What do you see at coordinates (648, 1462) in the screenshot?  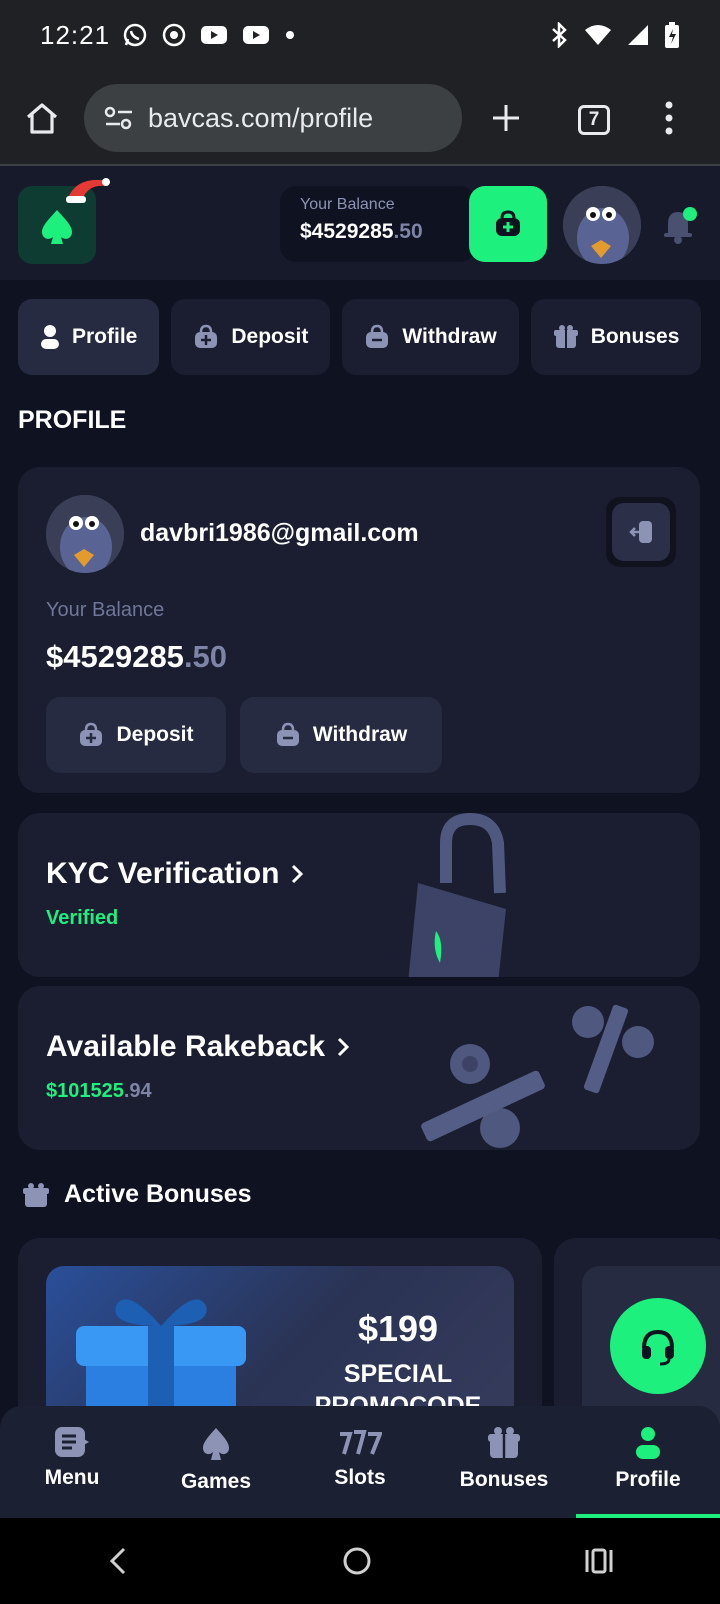 I see `nav-profile: Profile` at bounding box center [648, 1462].